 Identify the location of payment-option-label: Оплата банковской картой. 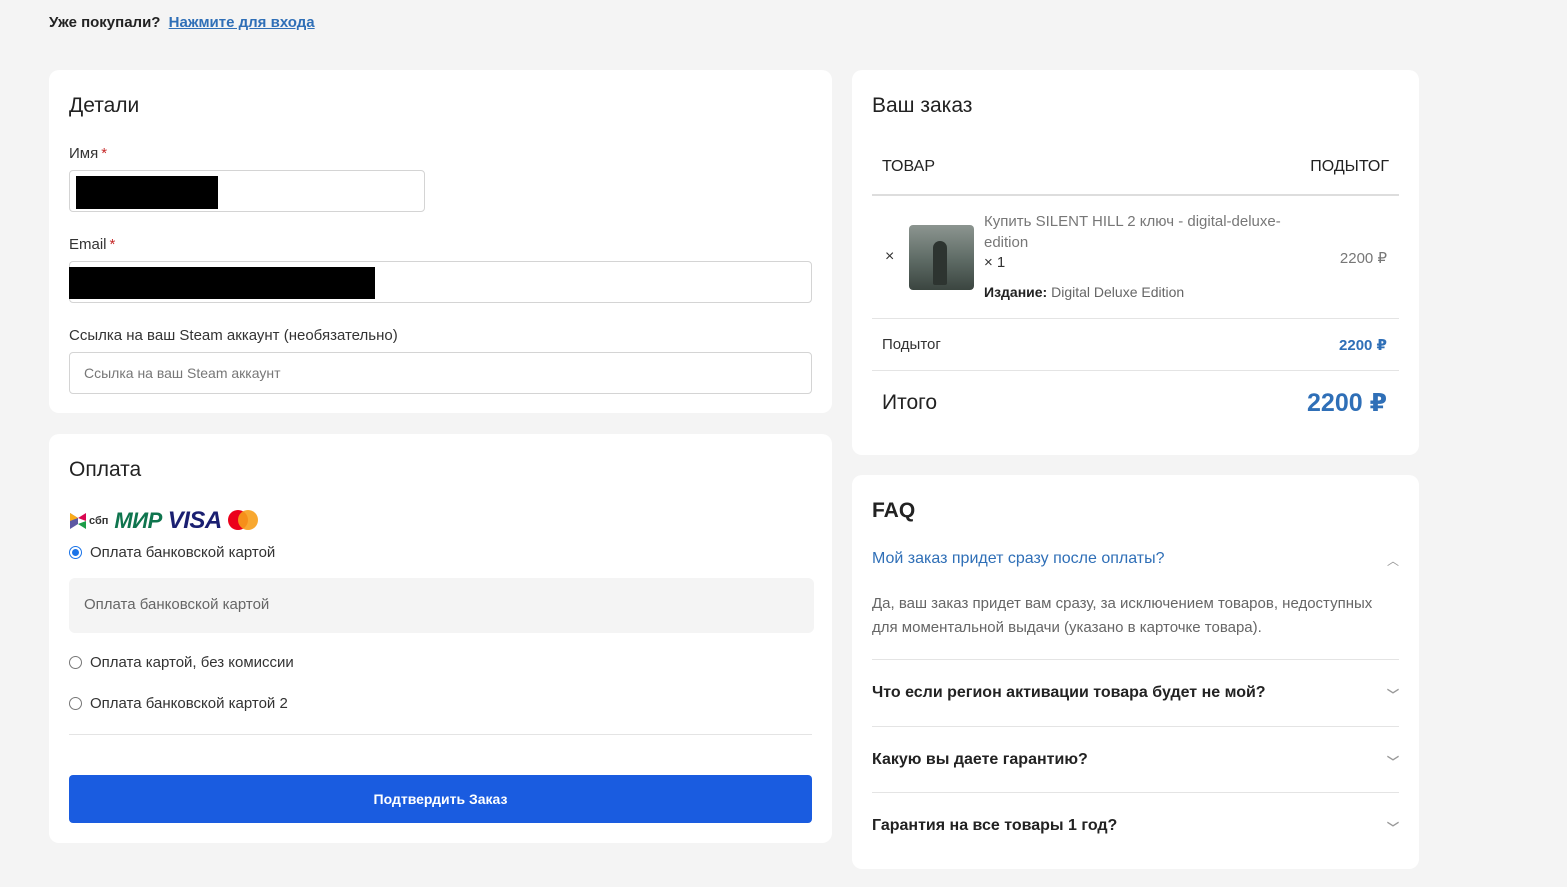
(183, 552).